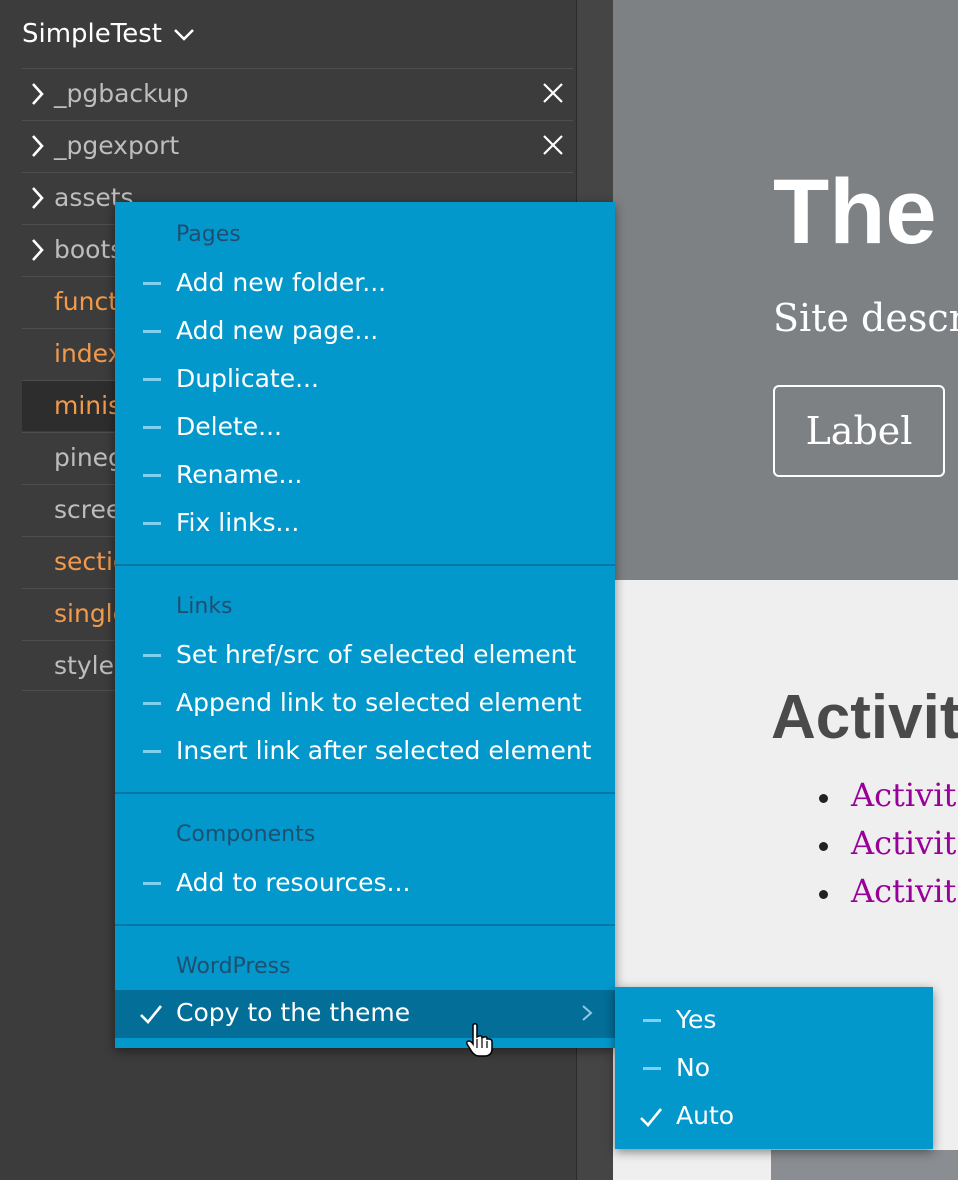  I want to click on menu-item-insert-link: Insert link after selected element, so click(365, 752).